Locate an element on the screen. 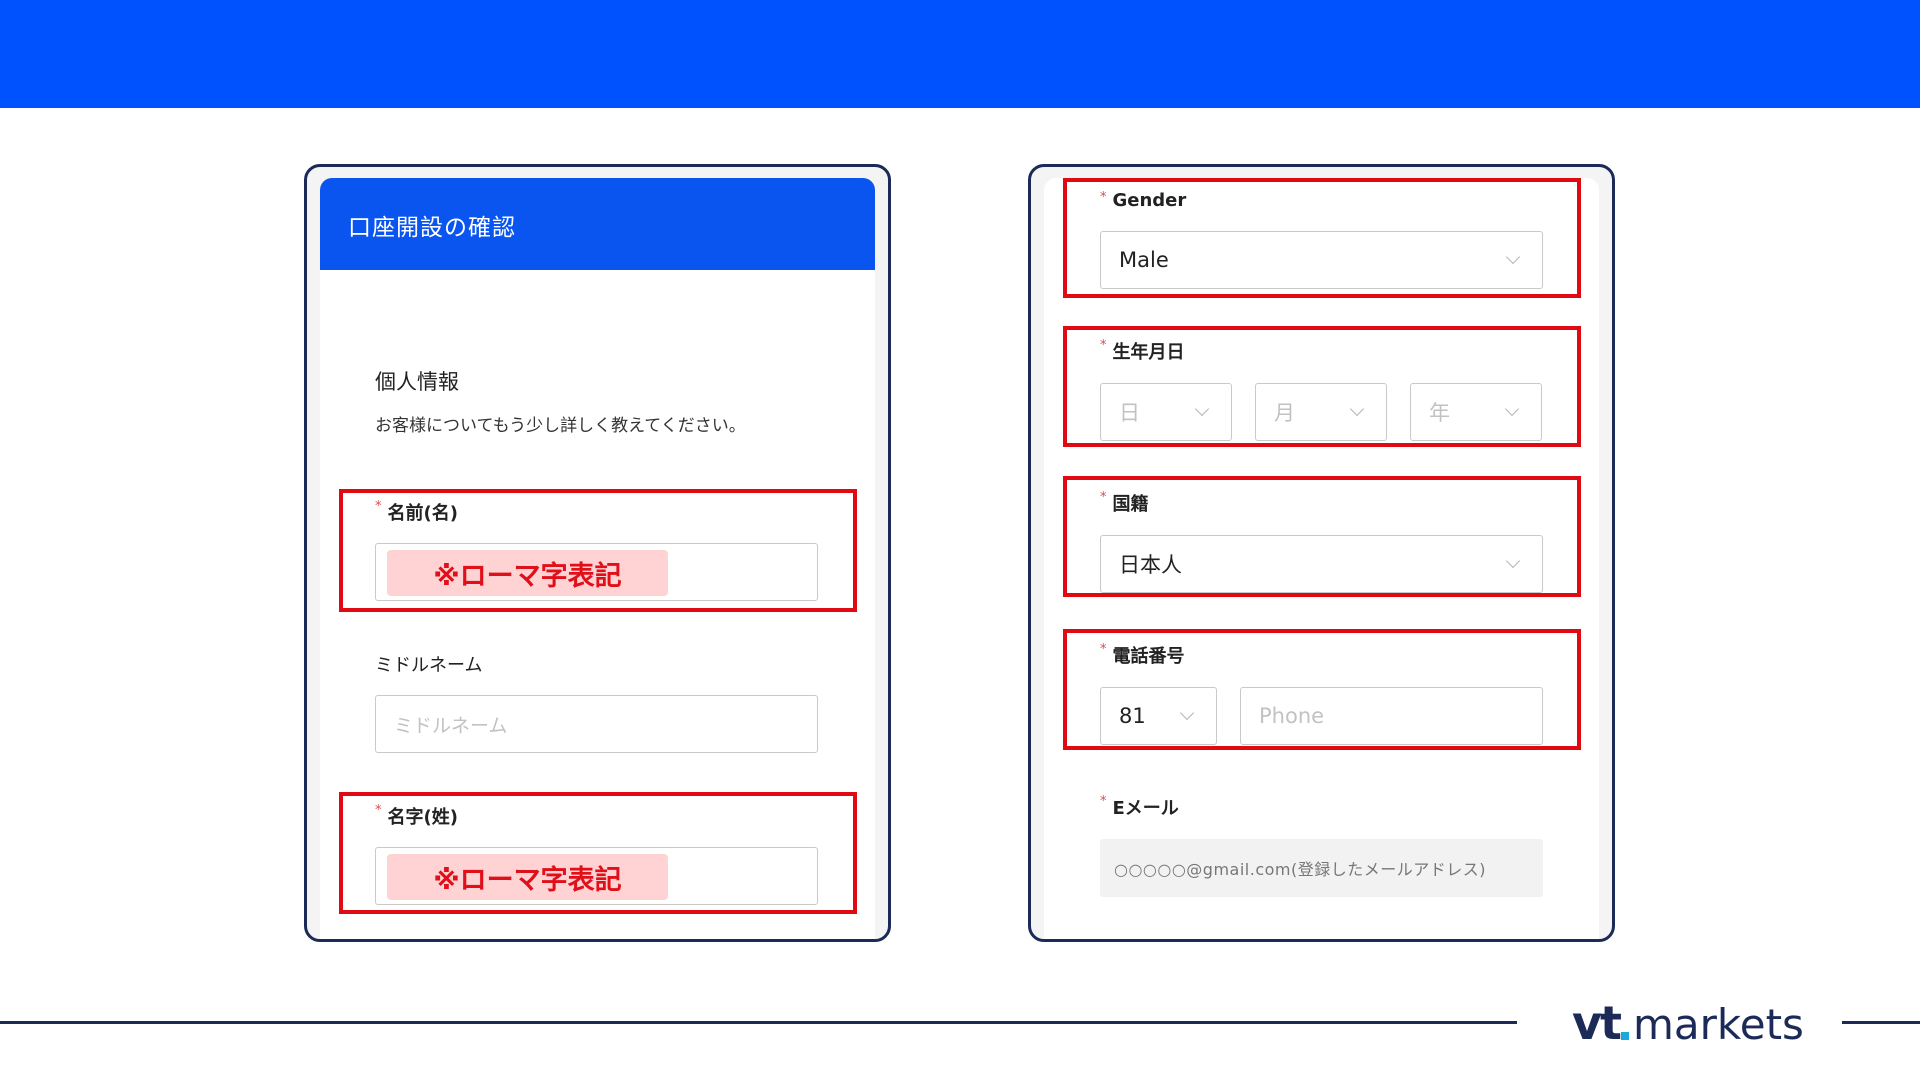 Image resolution: width=1920 pixels, height=1080 pixels. logo-markets-text: markets is located at coordinates (1718, 1024).